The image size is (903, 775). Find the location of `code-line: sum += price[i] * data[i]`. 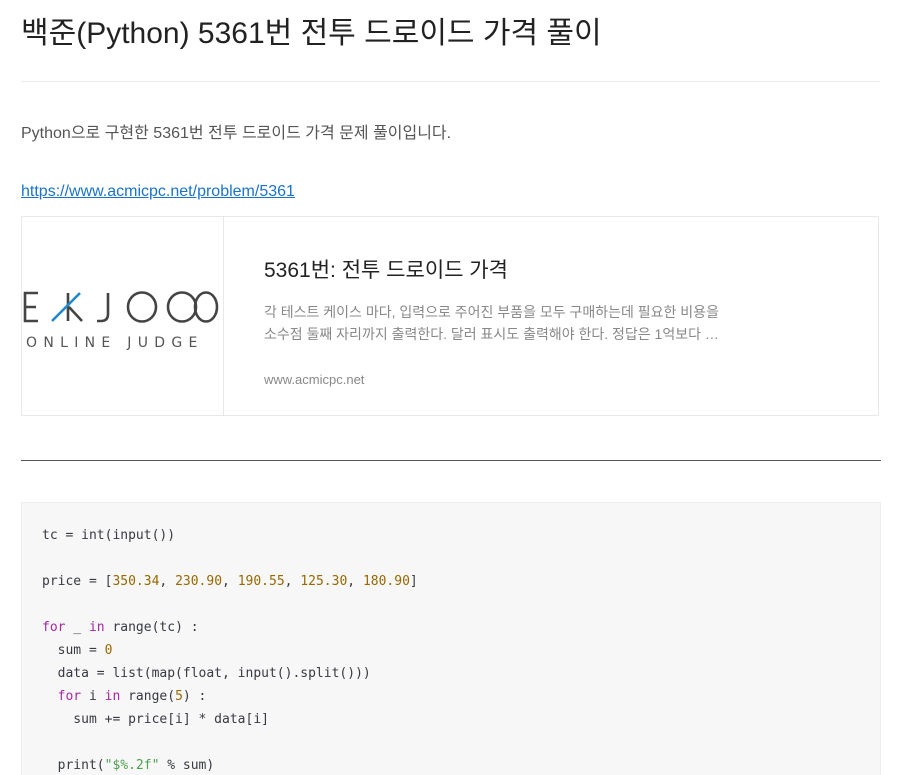

code-line: sum += price[i] * data[i] is located at coordinates (230, 719).